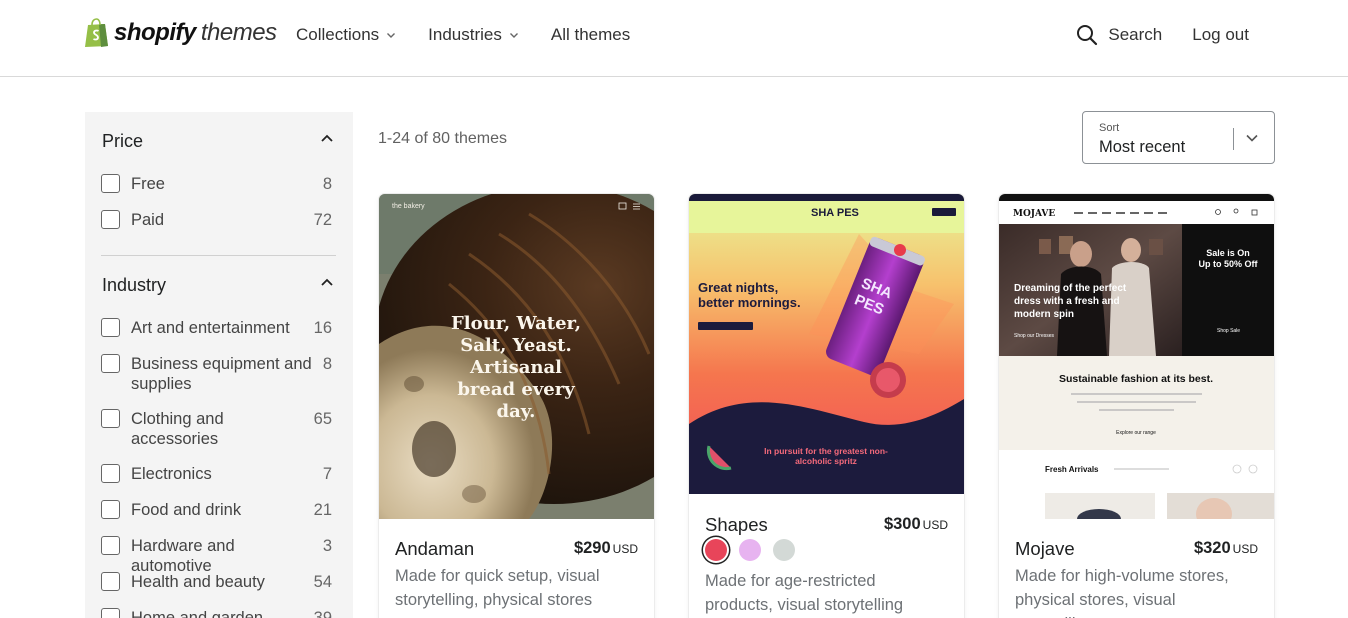  What do you see at coordinates (96, 32) in the screenshot?
I see `shopify-bag-icon` at bounding box center [96, 32].